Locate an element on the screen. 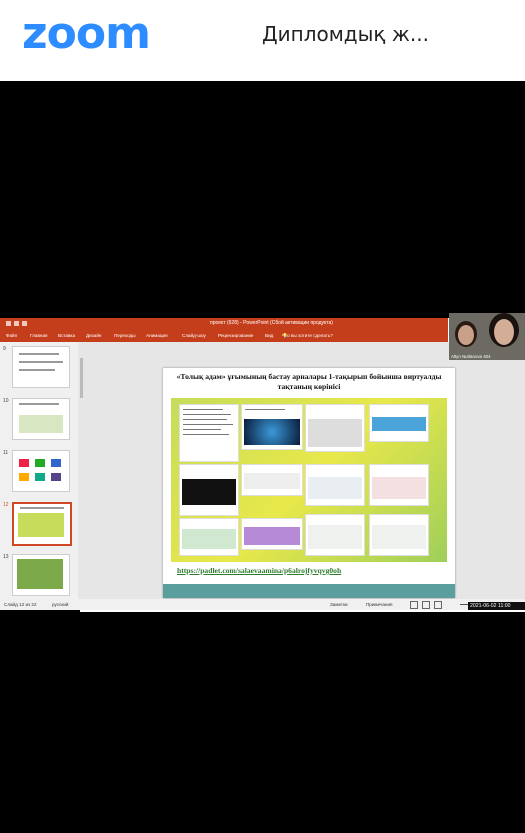  thumb-number: 12 is located at coordinates (6, 505).